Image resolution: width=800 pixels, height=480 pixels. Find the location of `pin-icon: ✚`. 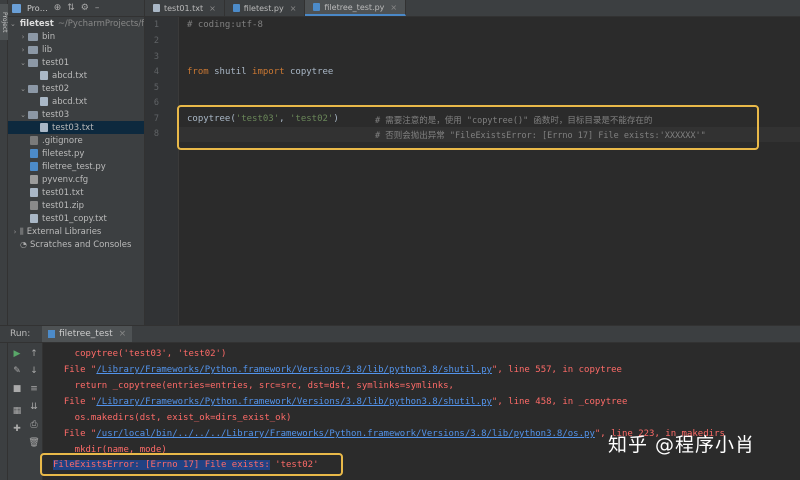

pin-icon: ✚ is located at coordinates (17, 429).